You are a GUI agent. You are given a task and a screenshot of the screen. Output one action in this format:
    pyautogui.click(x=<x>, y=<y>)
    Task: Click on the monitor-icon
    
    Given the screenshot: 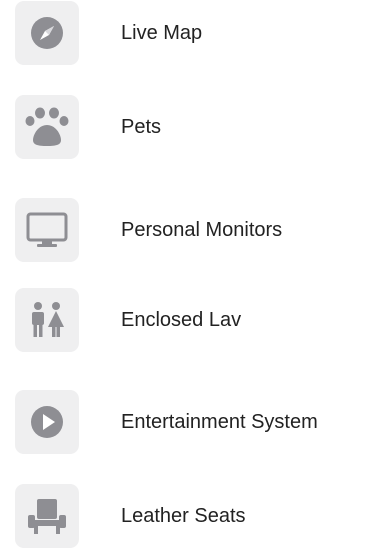 What is the action you would take?
    pyautogui.click(x=47, y=230)
    